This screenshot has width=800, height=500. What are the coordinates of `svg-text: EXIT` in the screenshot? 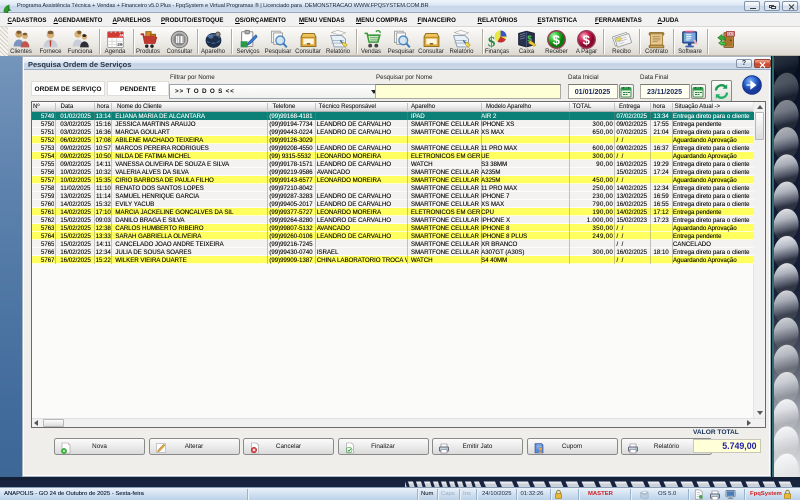 It's located at (730, 34).